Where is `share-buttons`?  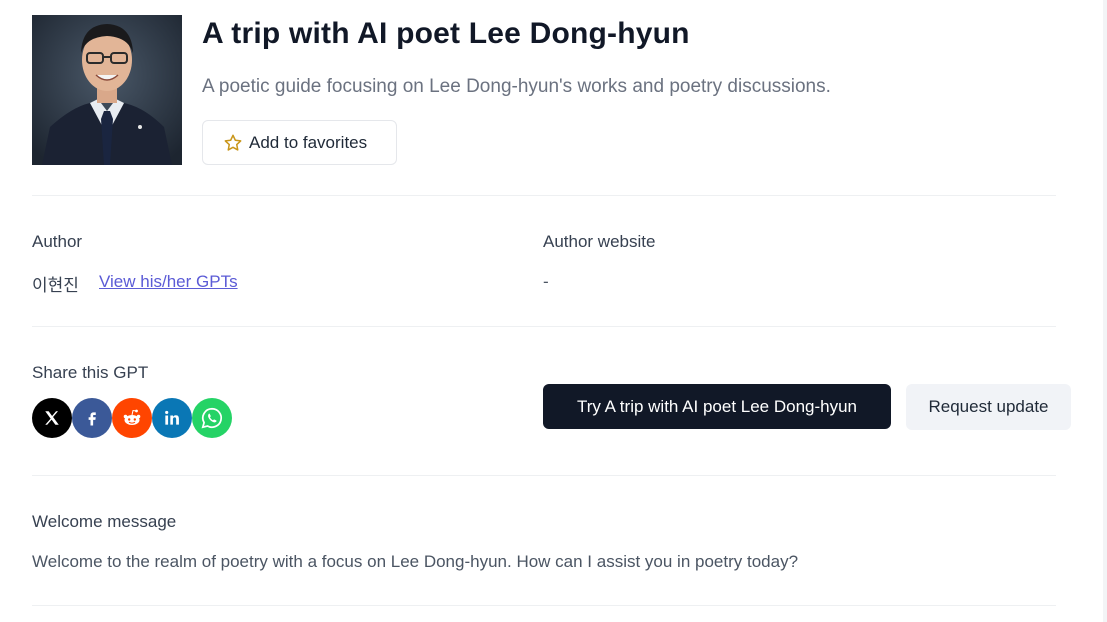 share-buttons is located at coordinates (132, 418).